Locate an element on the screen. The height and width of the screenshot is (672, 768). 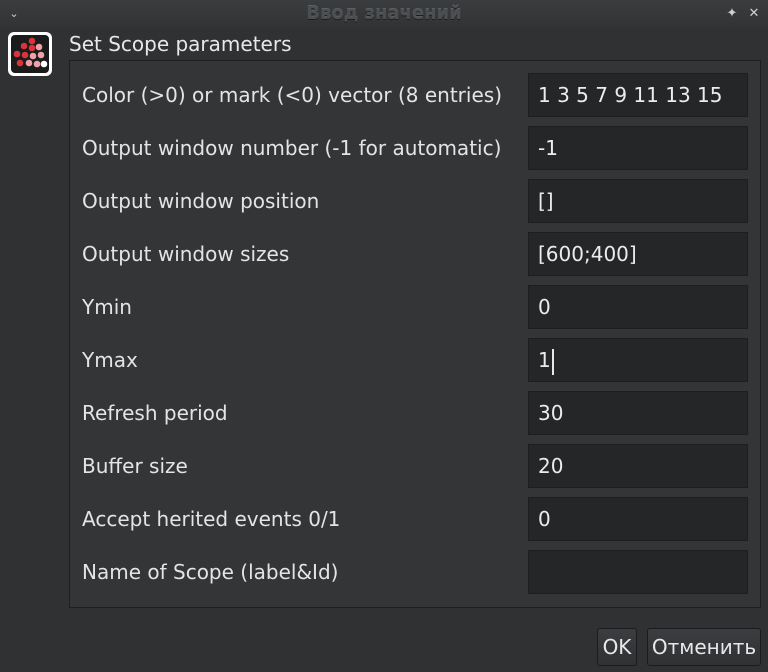
color-vector-input: 1 3 5 7 9 11 13 15 is located at coordinates (638, 95).